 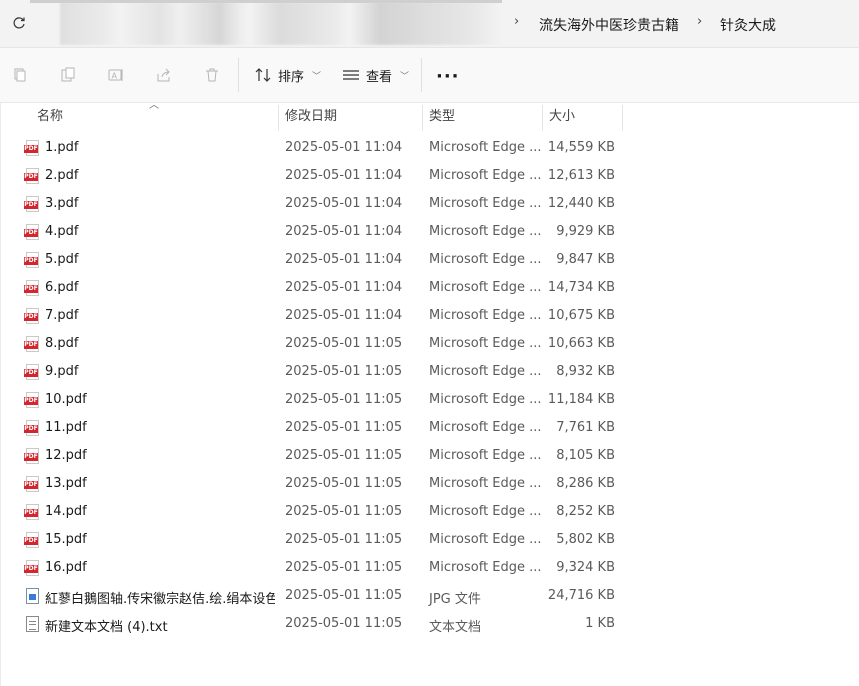 I want to click on file-size: 9,324 KB, so click(x=585, y=567).